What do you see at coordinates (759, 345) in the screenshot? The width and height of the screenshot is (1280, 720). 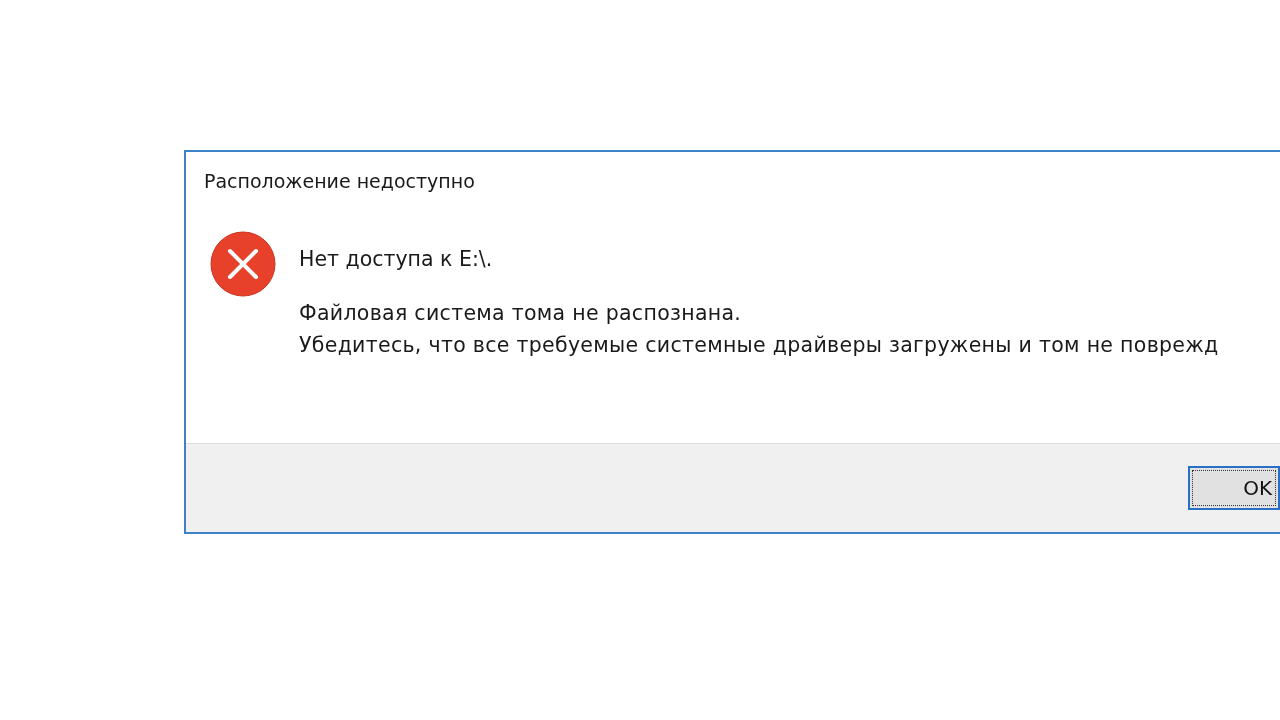 I see `error-message: Убедитесь, что все требуемые системные драйверы загружены и том не поврежд` at bounding box center [759, 345].